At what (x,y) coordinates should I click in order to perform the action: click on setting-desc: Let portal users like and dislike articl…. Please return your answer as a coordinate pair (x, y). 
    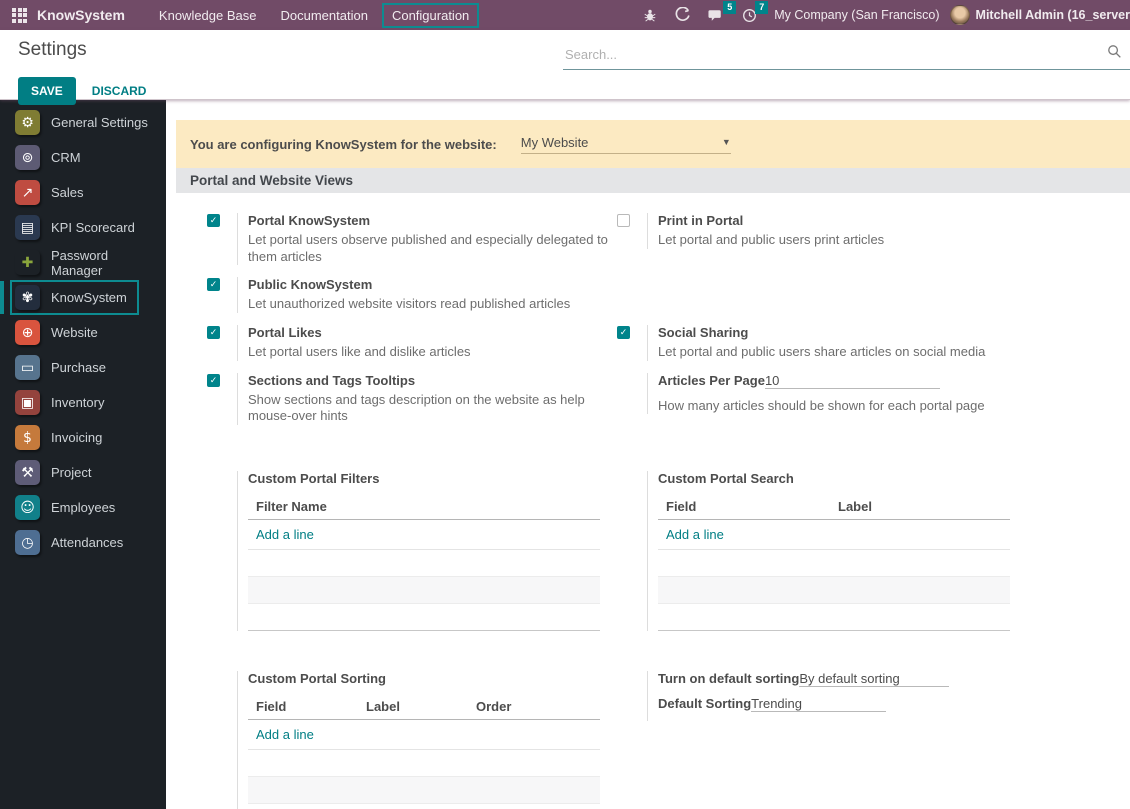
    Looking at the image, I should click on (359, 351).